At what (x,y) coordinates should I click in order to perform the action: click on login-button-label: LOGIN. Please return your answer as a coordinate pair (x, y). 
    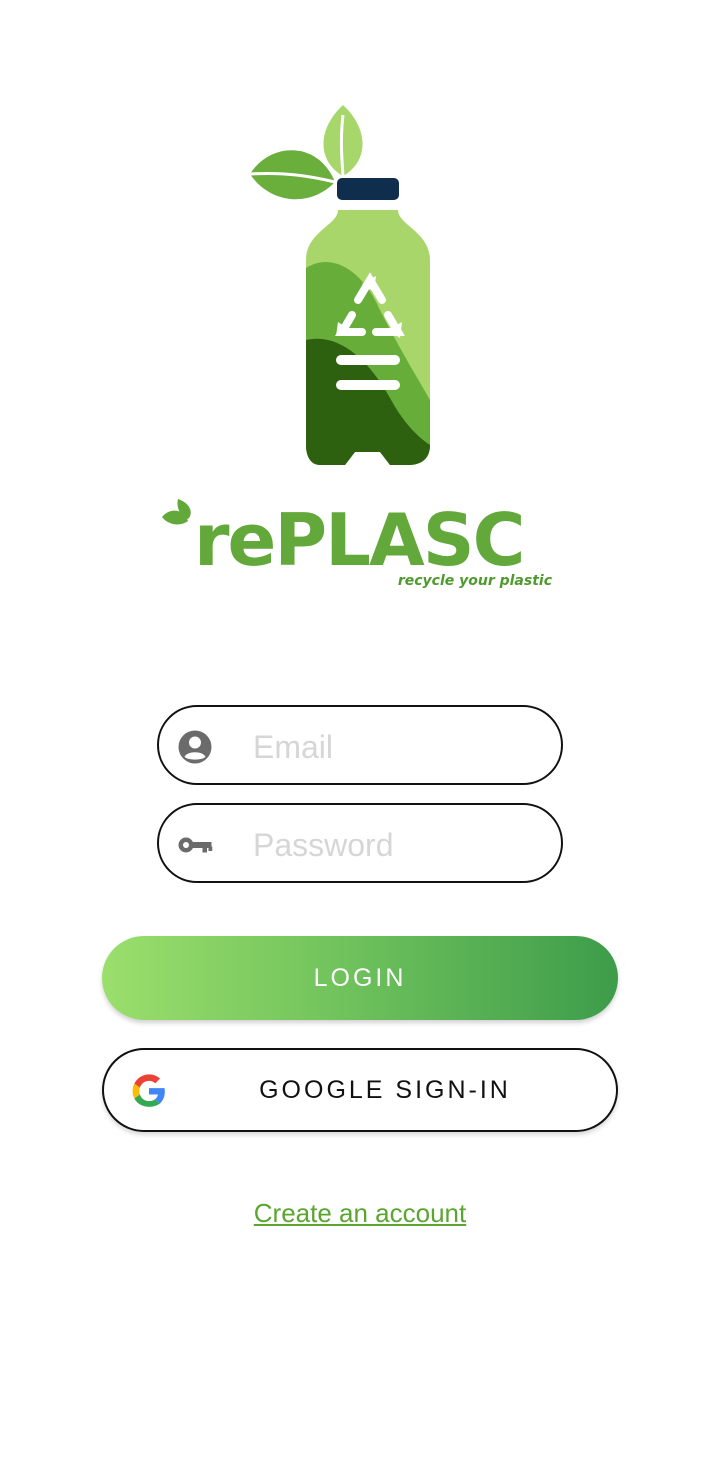
    Looking at the image, I should click on (360, 977).